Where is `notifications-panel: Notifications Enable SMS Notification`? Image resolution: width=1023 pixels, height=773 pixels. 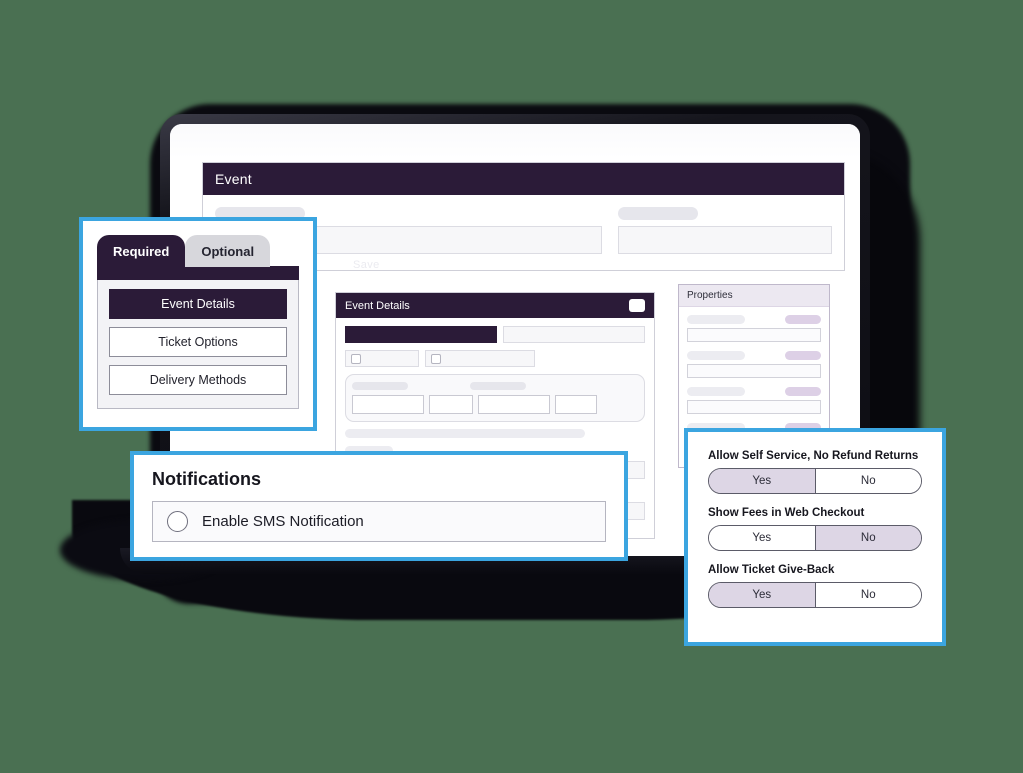 notifications-panel: Notifications Enable SMS Notification is located at coordinates (379, 506).